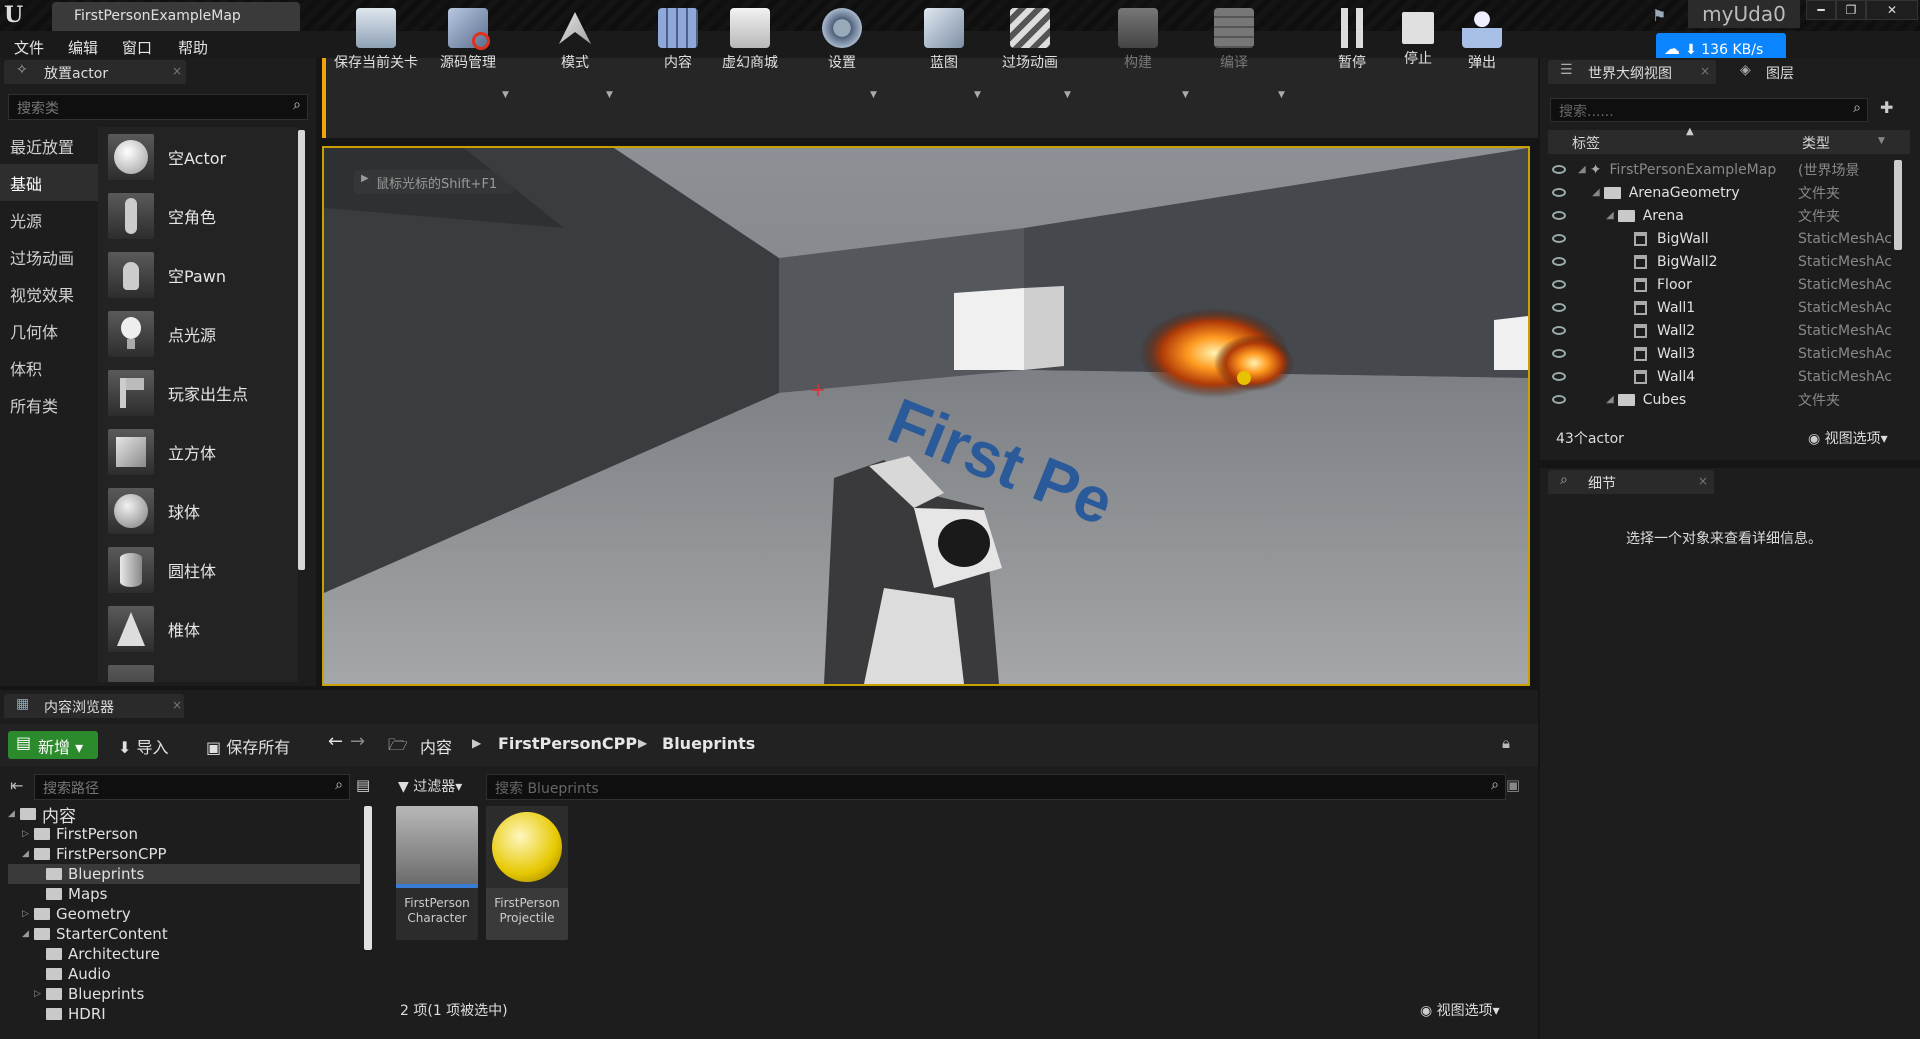 The width and height of the screenshot is (1920, 1039). Describe the element at coordinates (301, 350) in the screenshot. I see `actor-list-scrollbar` at that location.